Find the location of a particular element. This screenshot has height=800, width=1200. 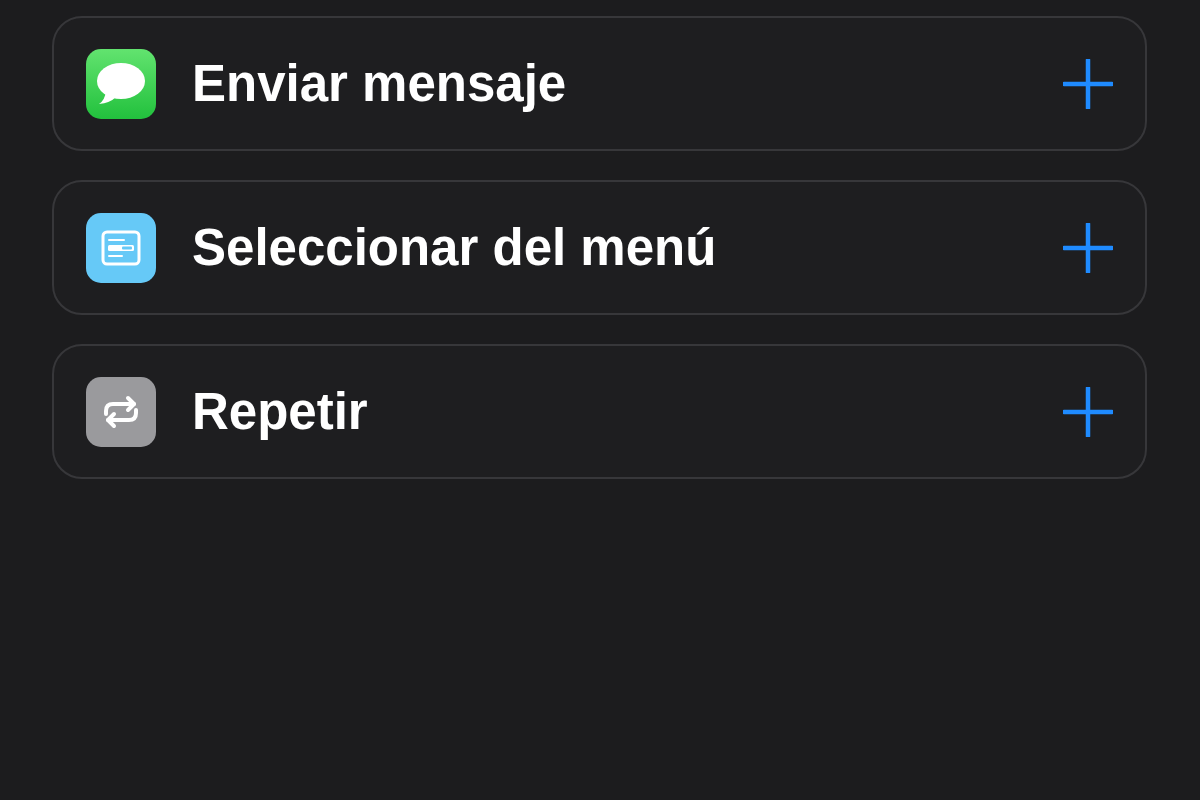

speech-bubble-icon is located at coordinates (121, 83).